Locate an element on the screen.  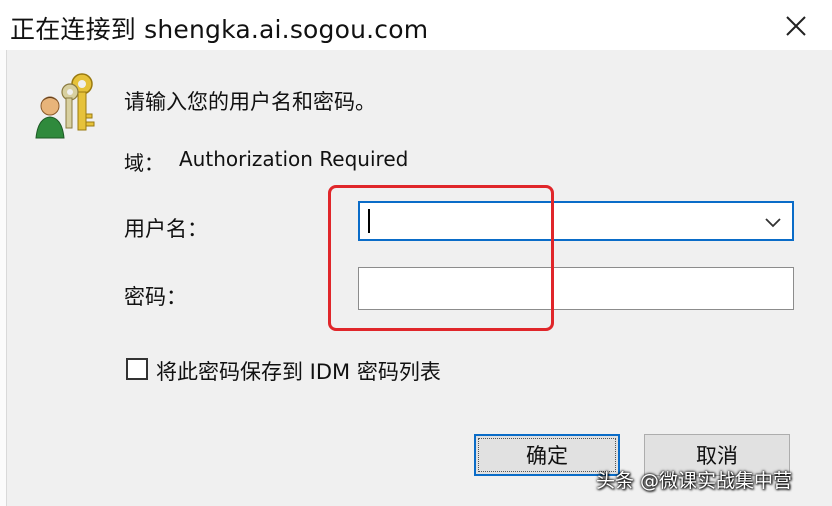
watermark: 头条 @微课实战集中营 is located at coordinates (694, 481).